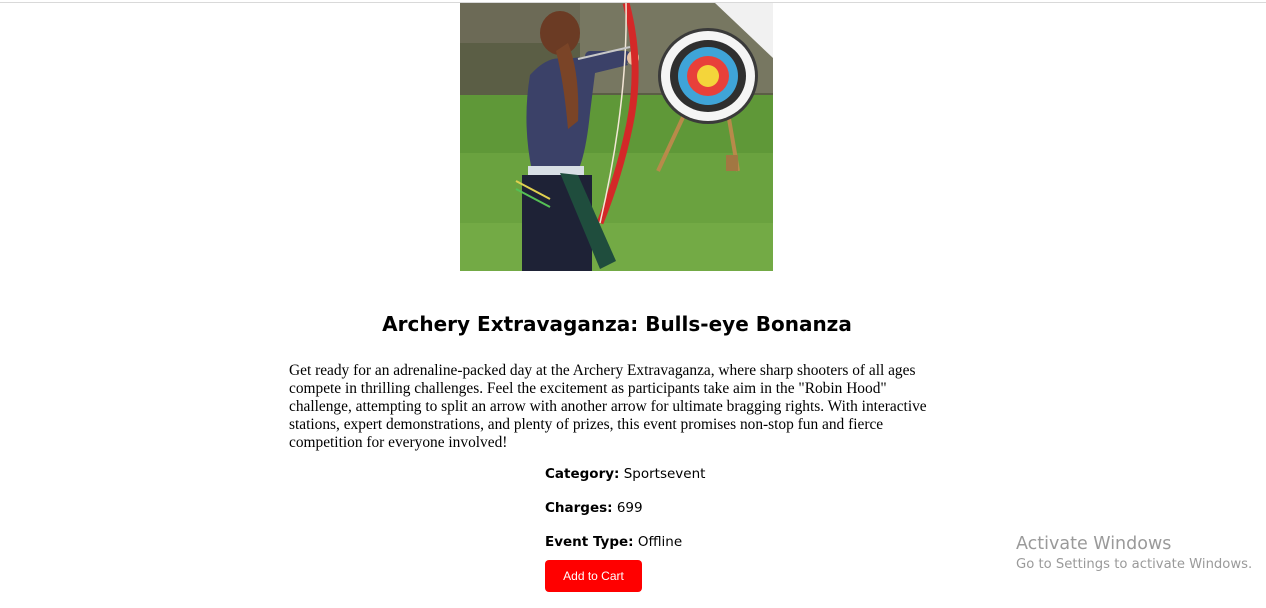  I want to click on category-row: Category: Sportsevent, so click(625, 474).